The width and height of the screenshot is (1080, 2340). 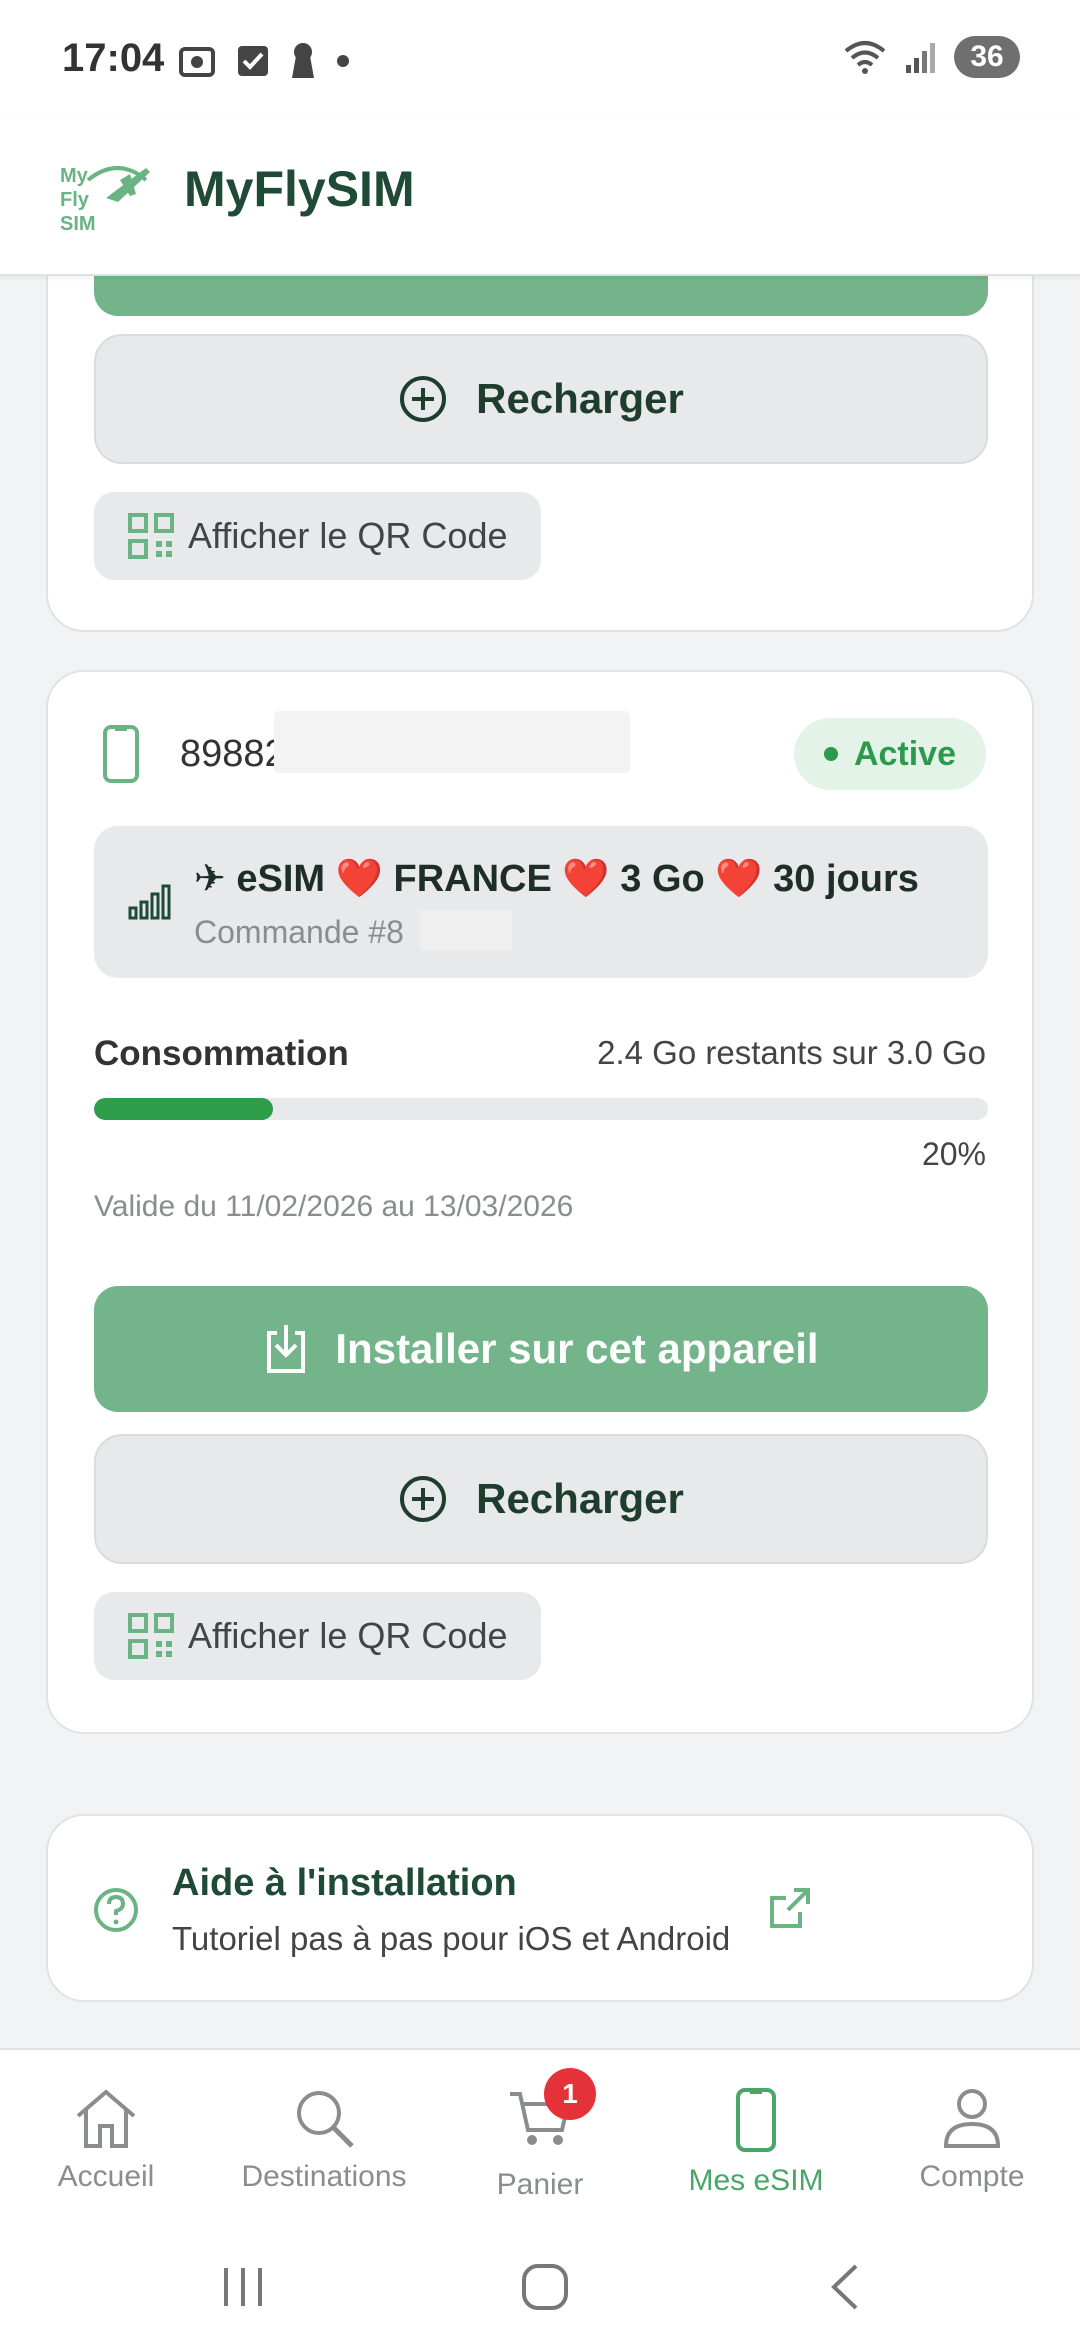 I want to click on order-redaction, so click(x=466, y=930).